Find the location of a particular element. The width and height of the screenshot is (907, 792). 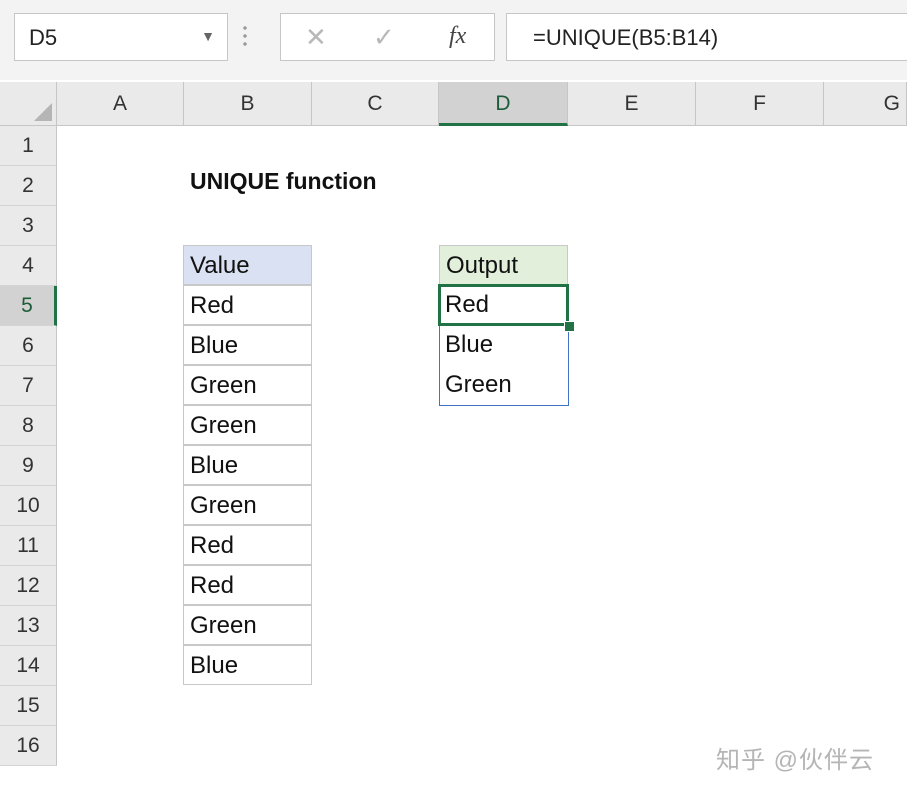

value-header-cell: Value is located at coordinates (247, 265).